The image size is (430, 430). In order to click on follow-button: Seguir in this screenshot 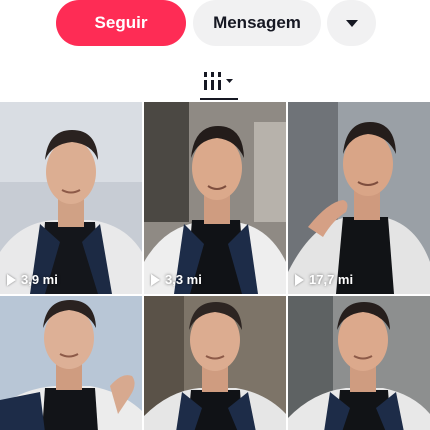, I will do `click(121, 23)`.